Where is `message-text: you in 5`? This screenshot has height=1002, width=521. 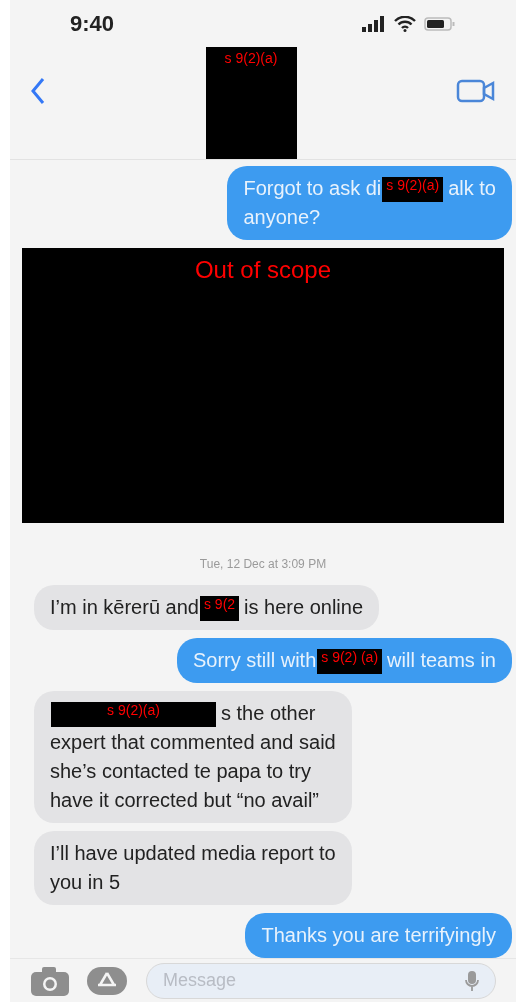 message-text: you in 5 is located at coordinates (85, 882).